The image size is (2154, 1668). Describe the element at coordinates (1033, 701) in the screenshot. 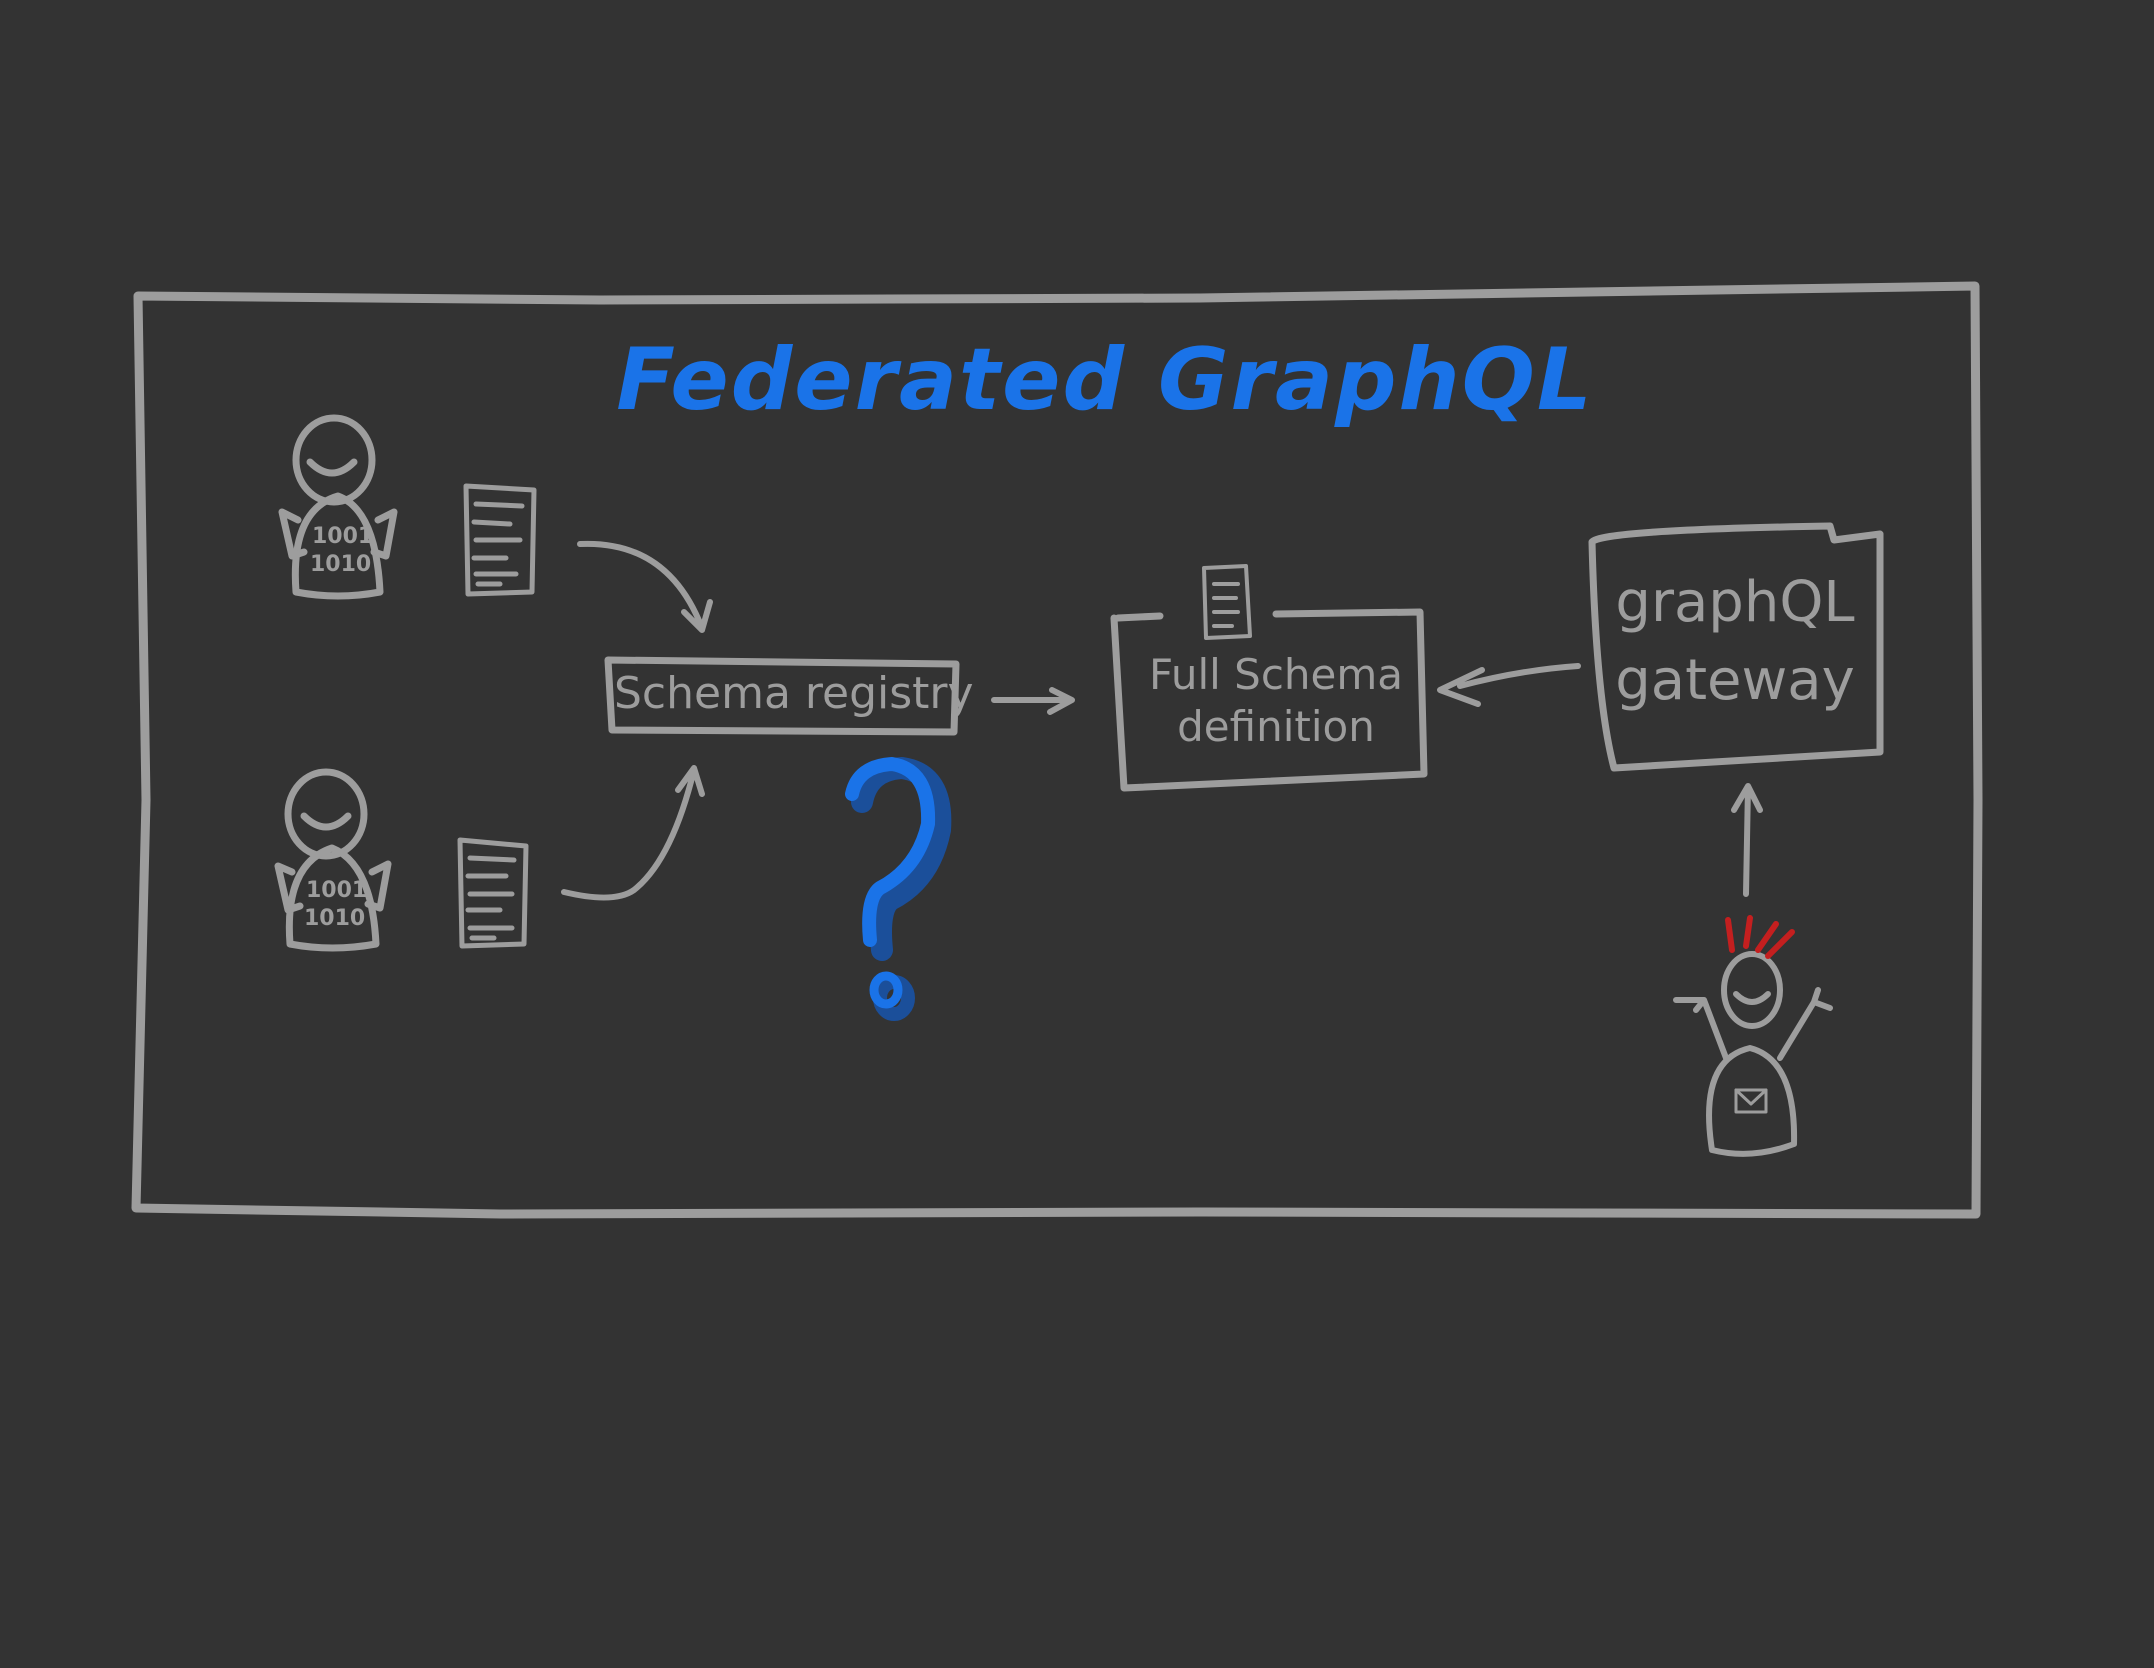

I see `arrow-registry-to-schema` at that location.